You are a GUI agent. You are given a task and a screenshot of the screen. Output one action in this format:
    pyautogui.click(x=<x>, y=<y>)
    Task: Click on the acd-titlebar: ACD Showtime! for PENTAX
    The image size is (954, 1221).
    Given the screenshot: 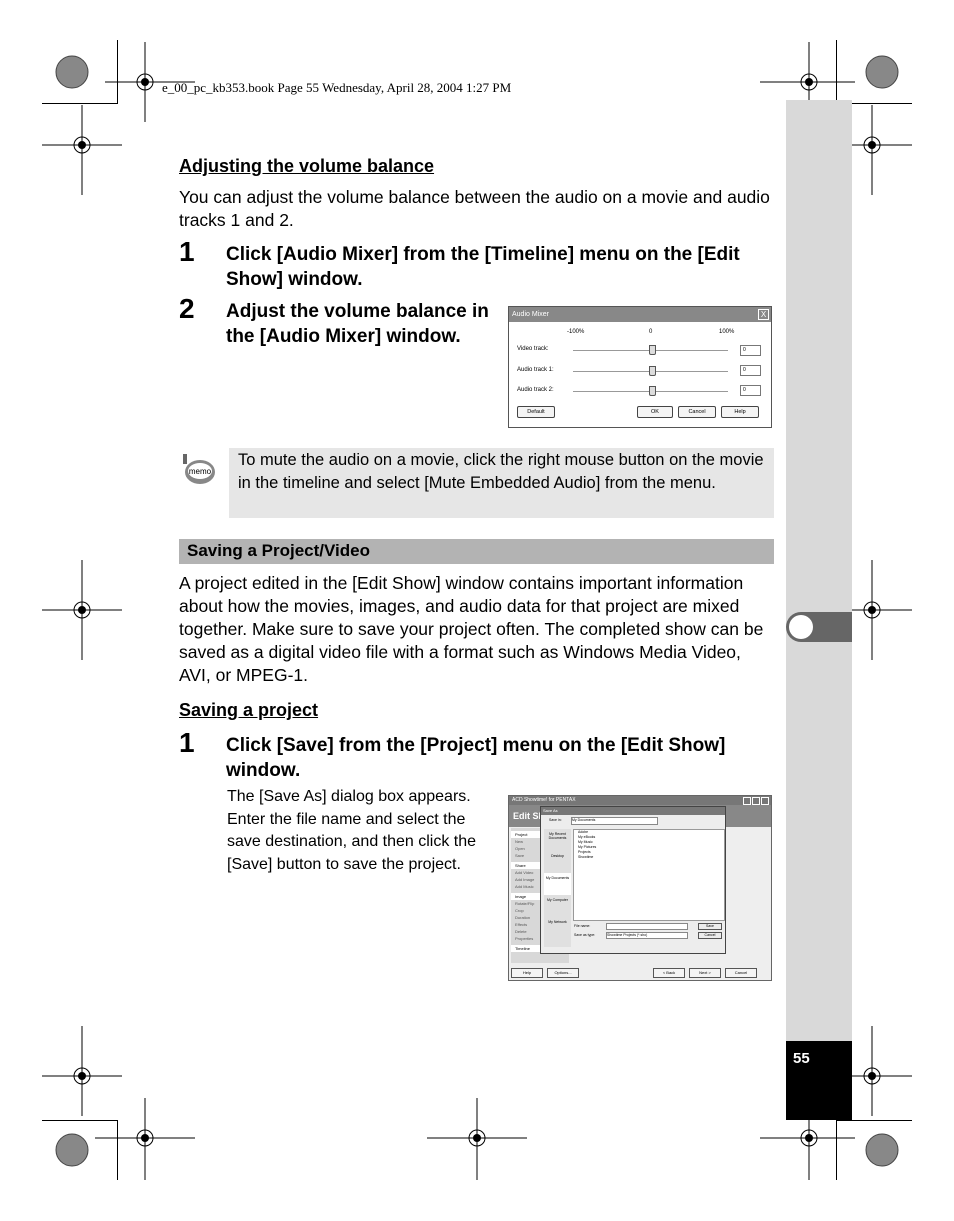 What is the action you would take?
    pyautogui.click(x=640, y=800)
    